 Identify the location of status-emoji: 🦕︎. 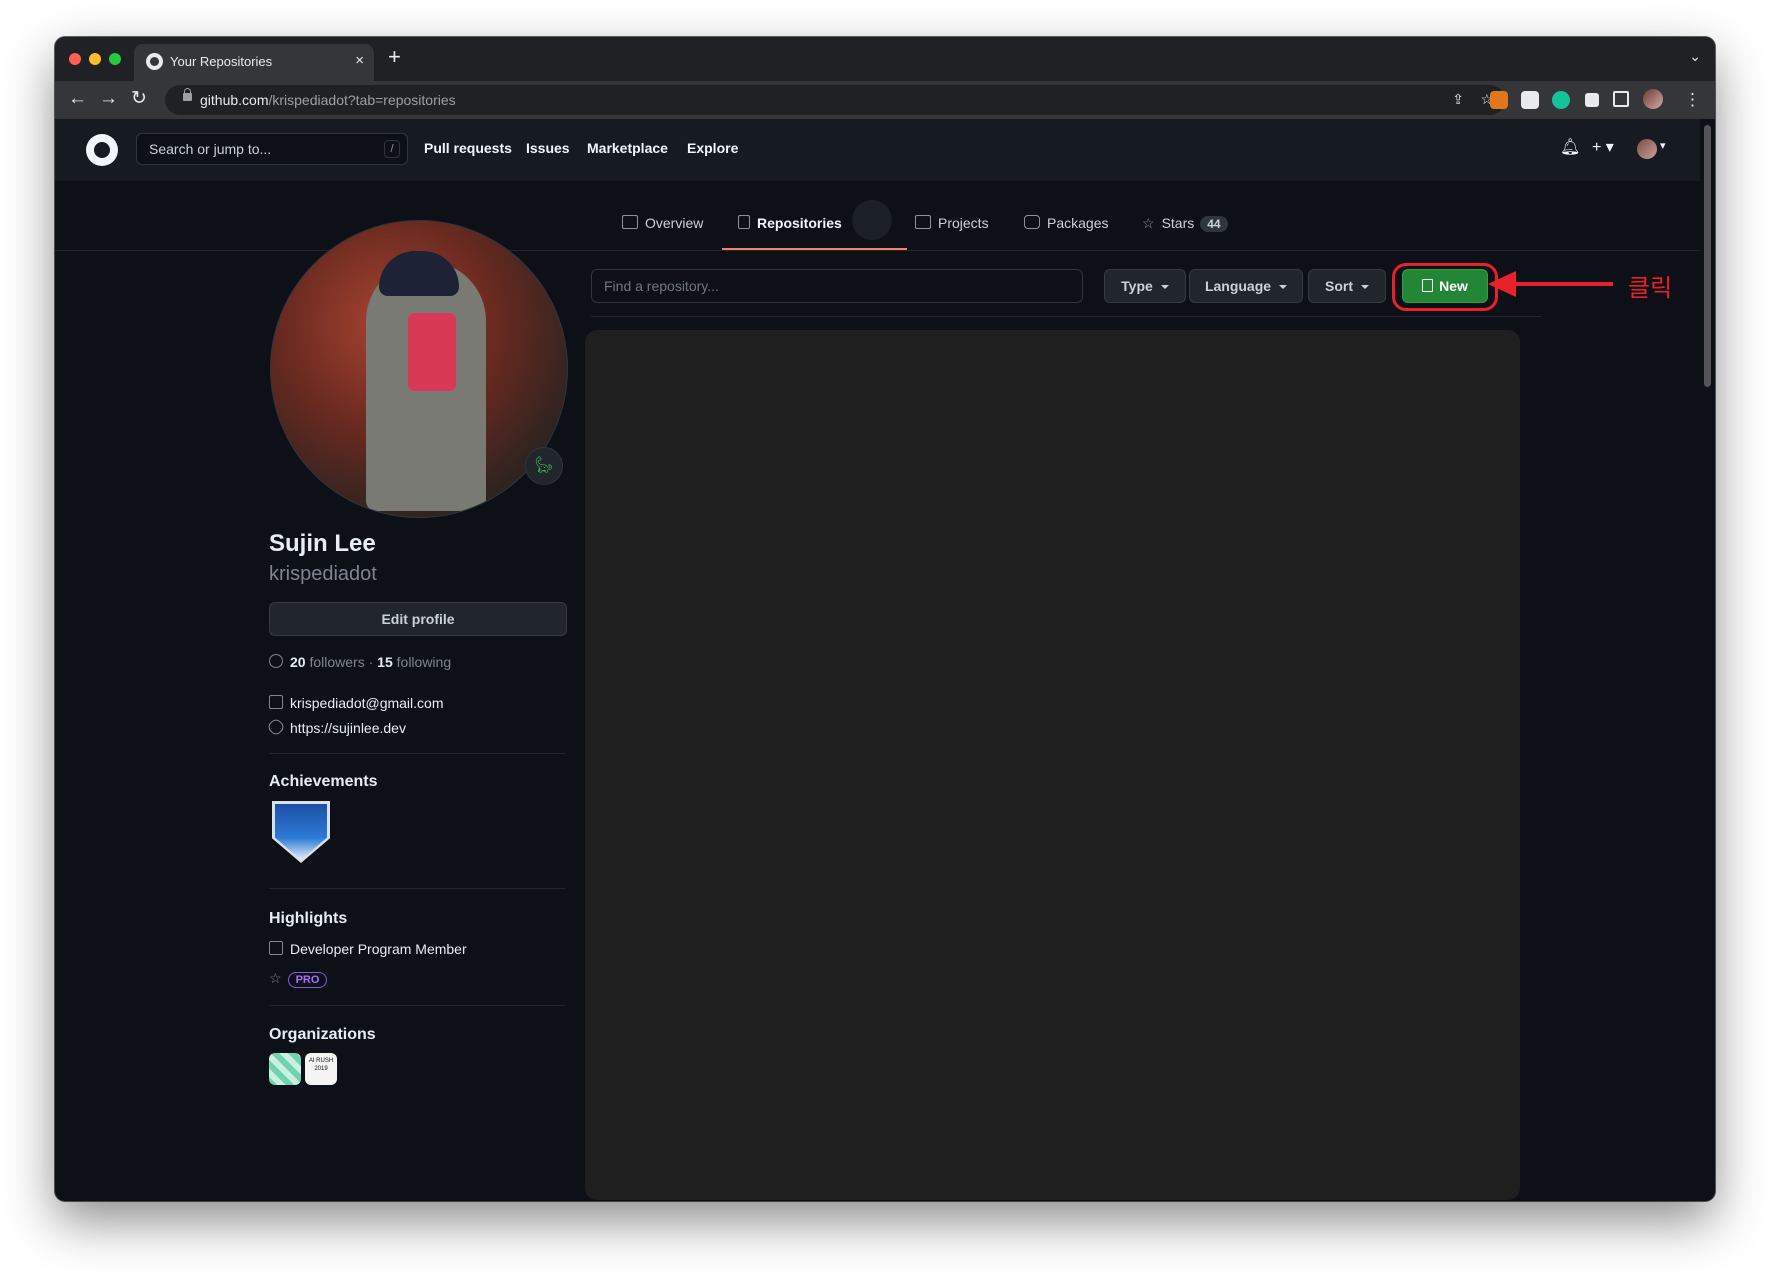
(544, 466).